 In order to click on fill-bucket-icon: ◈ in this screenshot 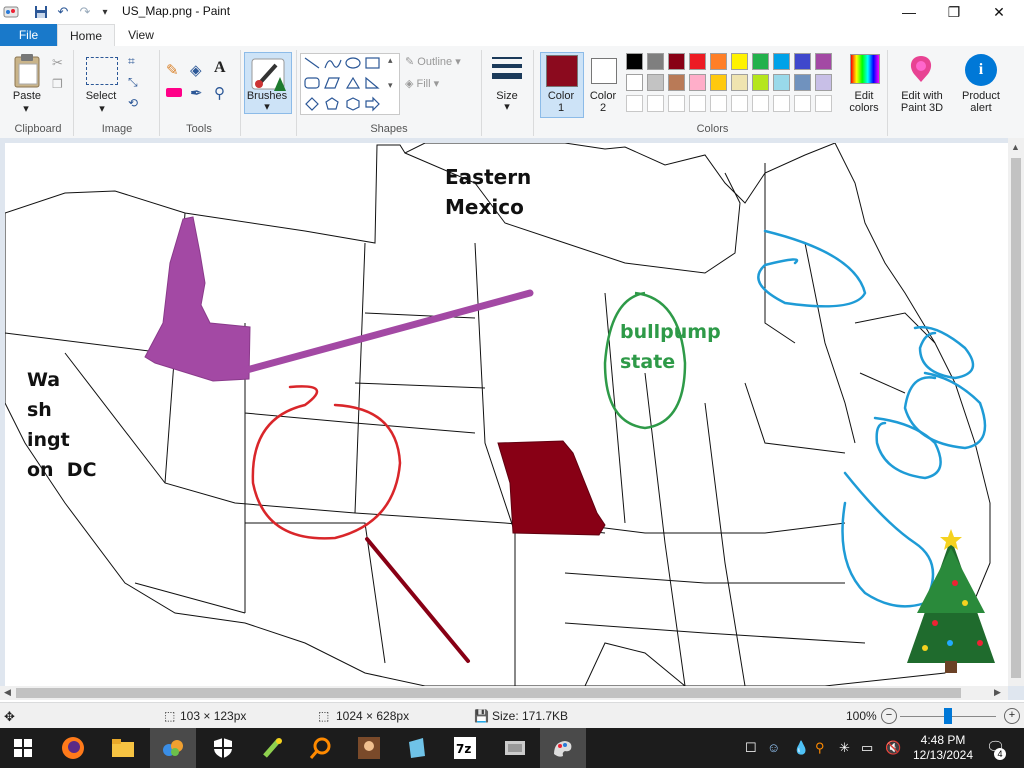, I will do `click(196, 70)`.